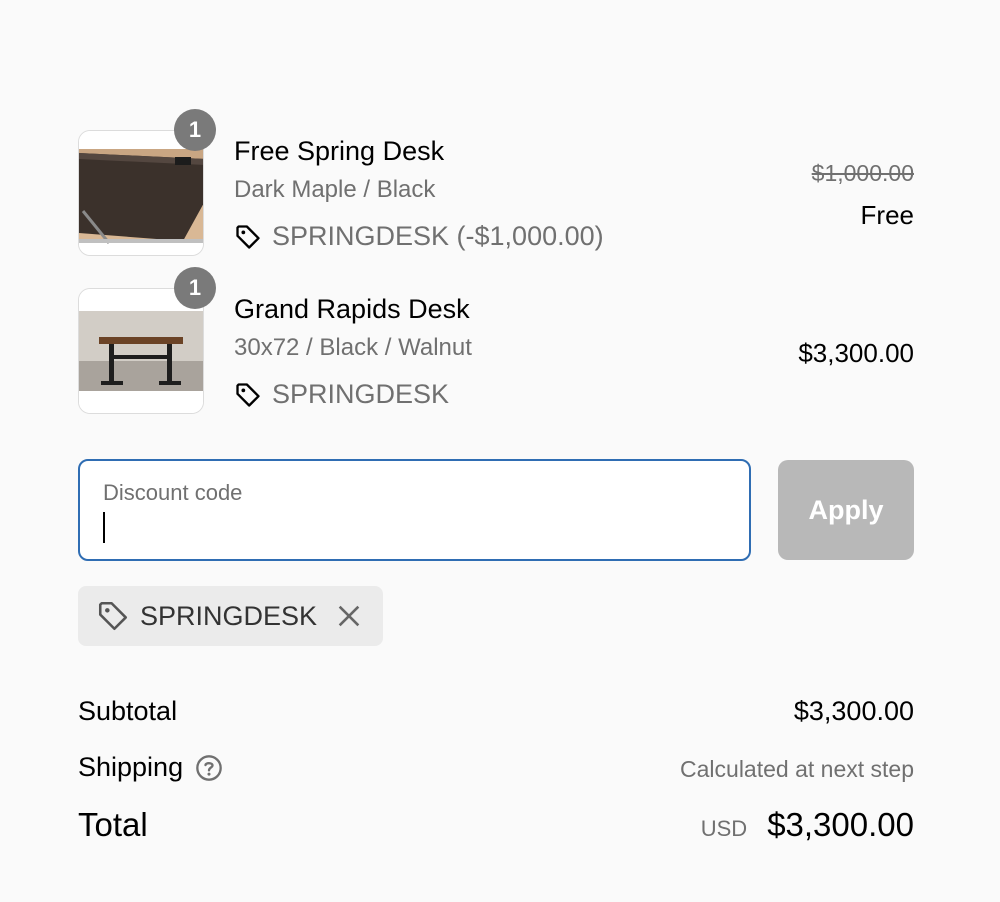 The image size is (1000, 902). I want to click on discount-code-placeholder: Discount code, so click(173, 492).